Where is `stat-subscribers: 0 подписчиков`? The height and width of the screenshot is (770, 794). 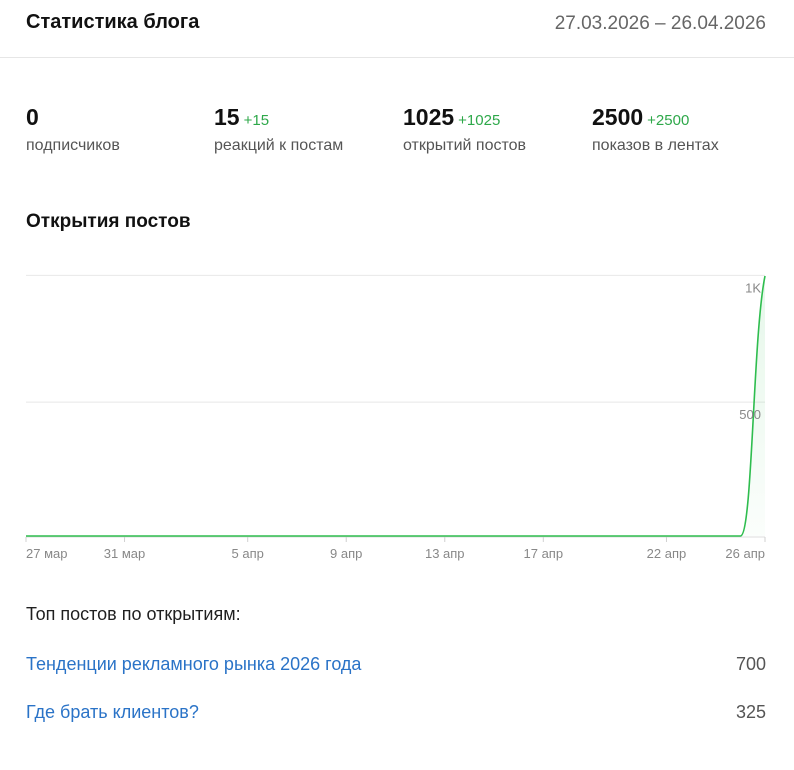
stat-subscribers: 0 подписчиков is located at coordinates (73, 129).